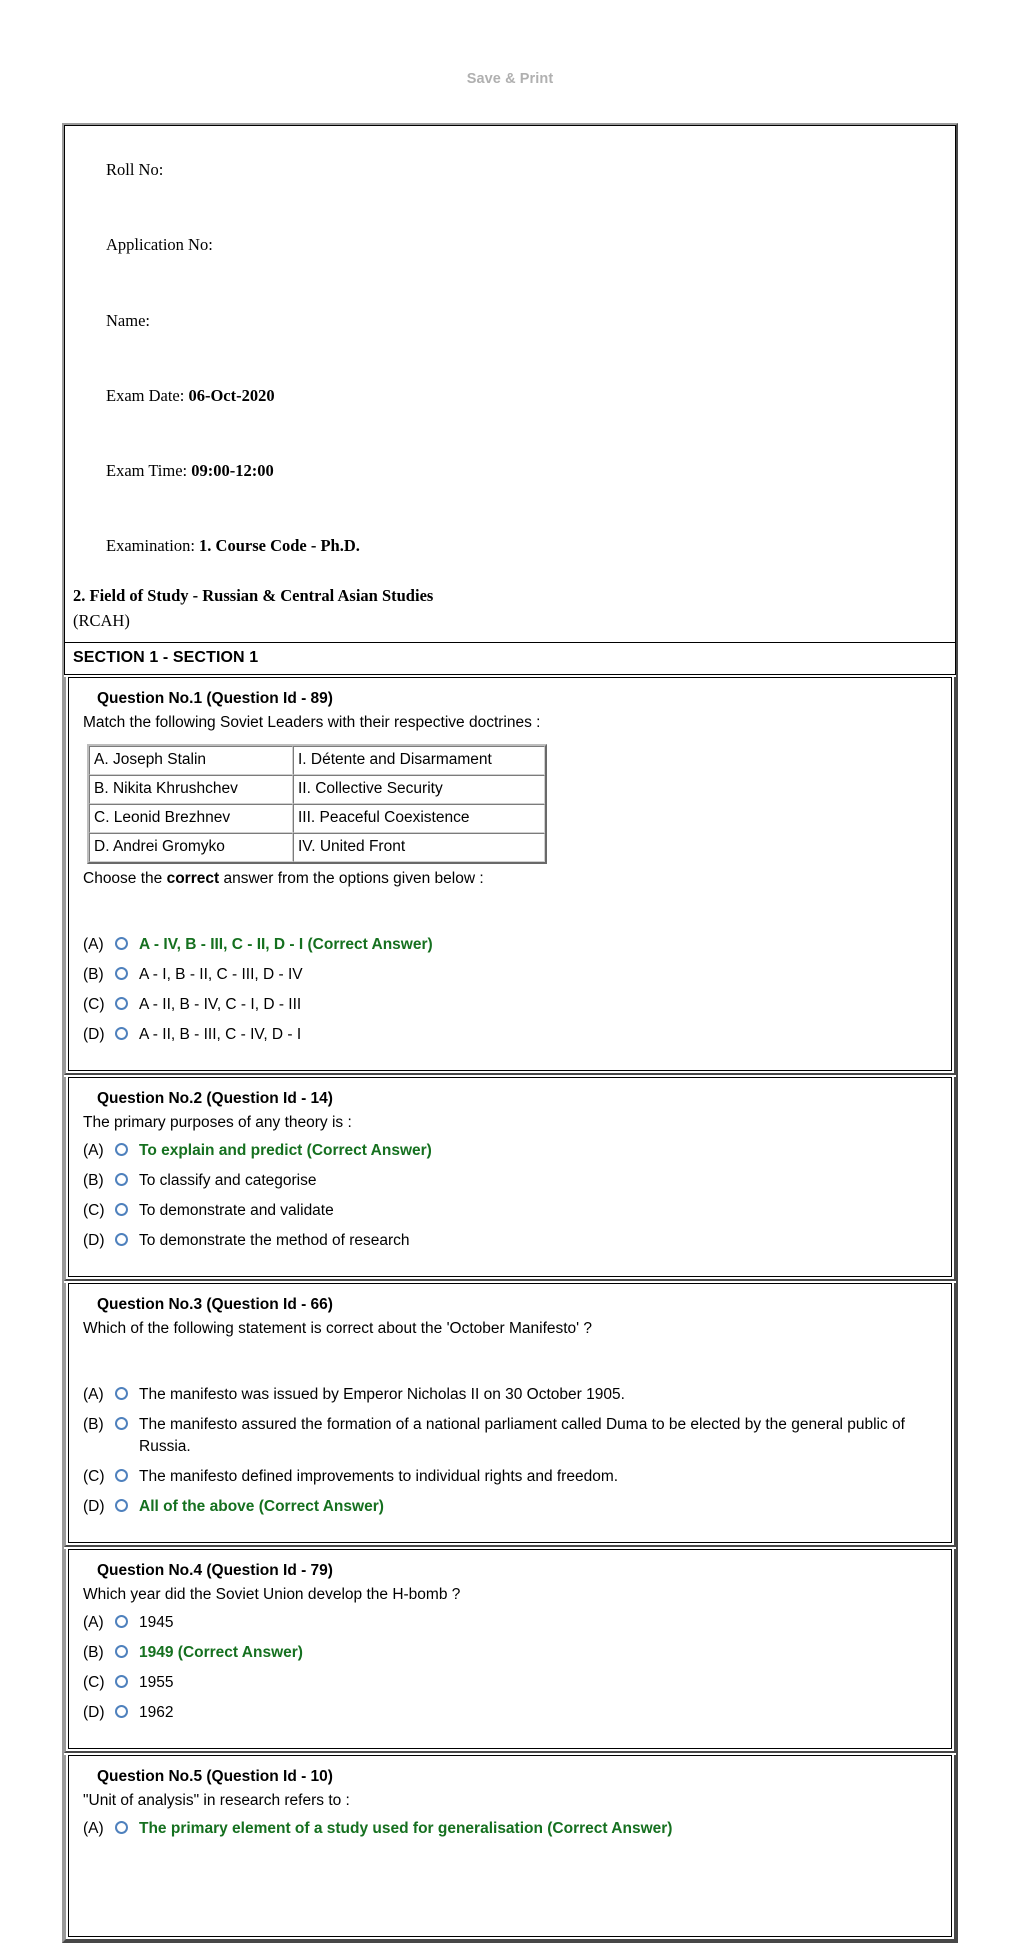 The height and width of the screenshot is (1943, 1020). What do you see at coordinates (419, 789) in the screenshot?
I see `match-right-cell: II. Collective Security` at bounding box center [419, 789].